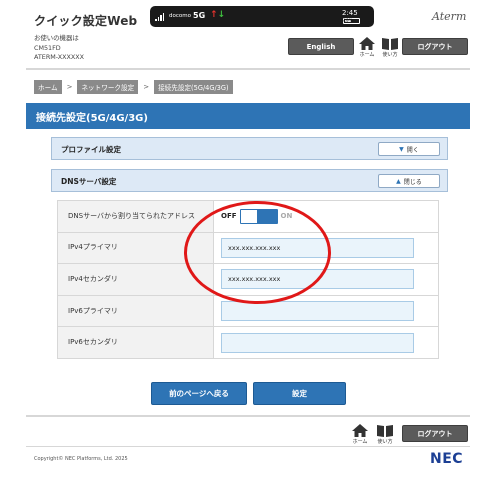 The width and height of the screenshot is (500, 493). I want to click on dns-collapse-button: ▲ 閉じる, so click(409, 181).